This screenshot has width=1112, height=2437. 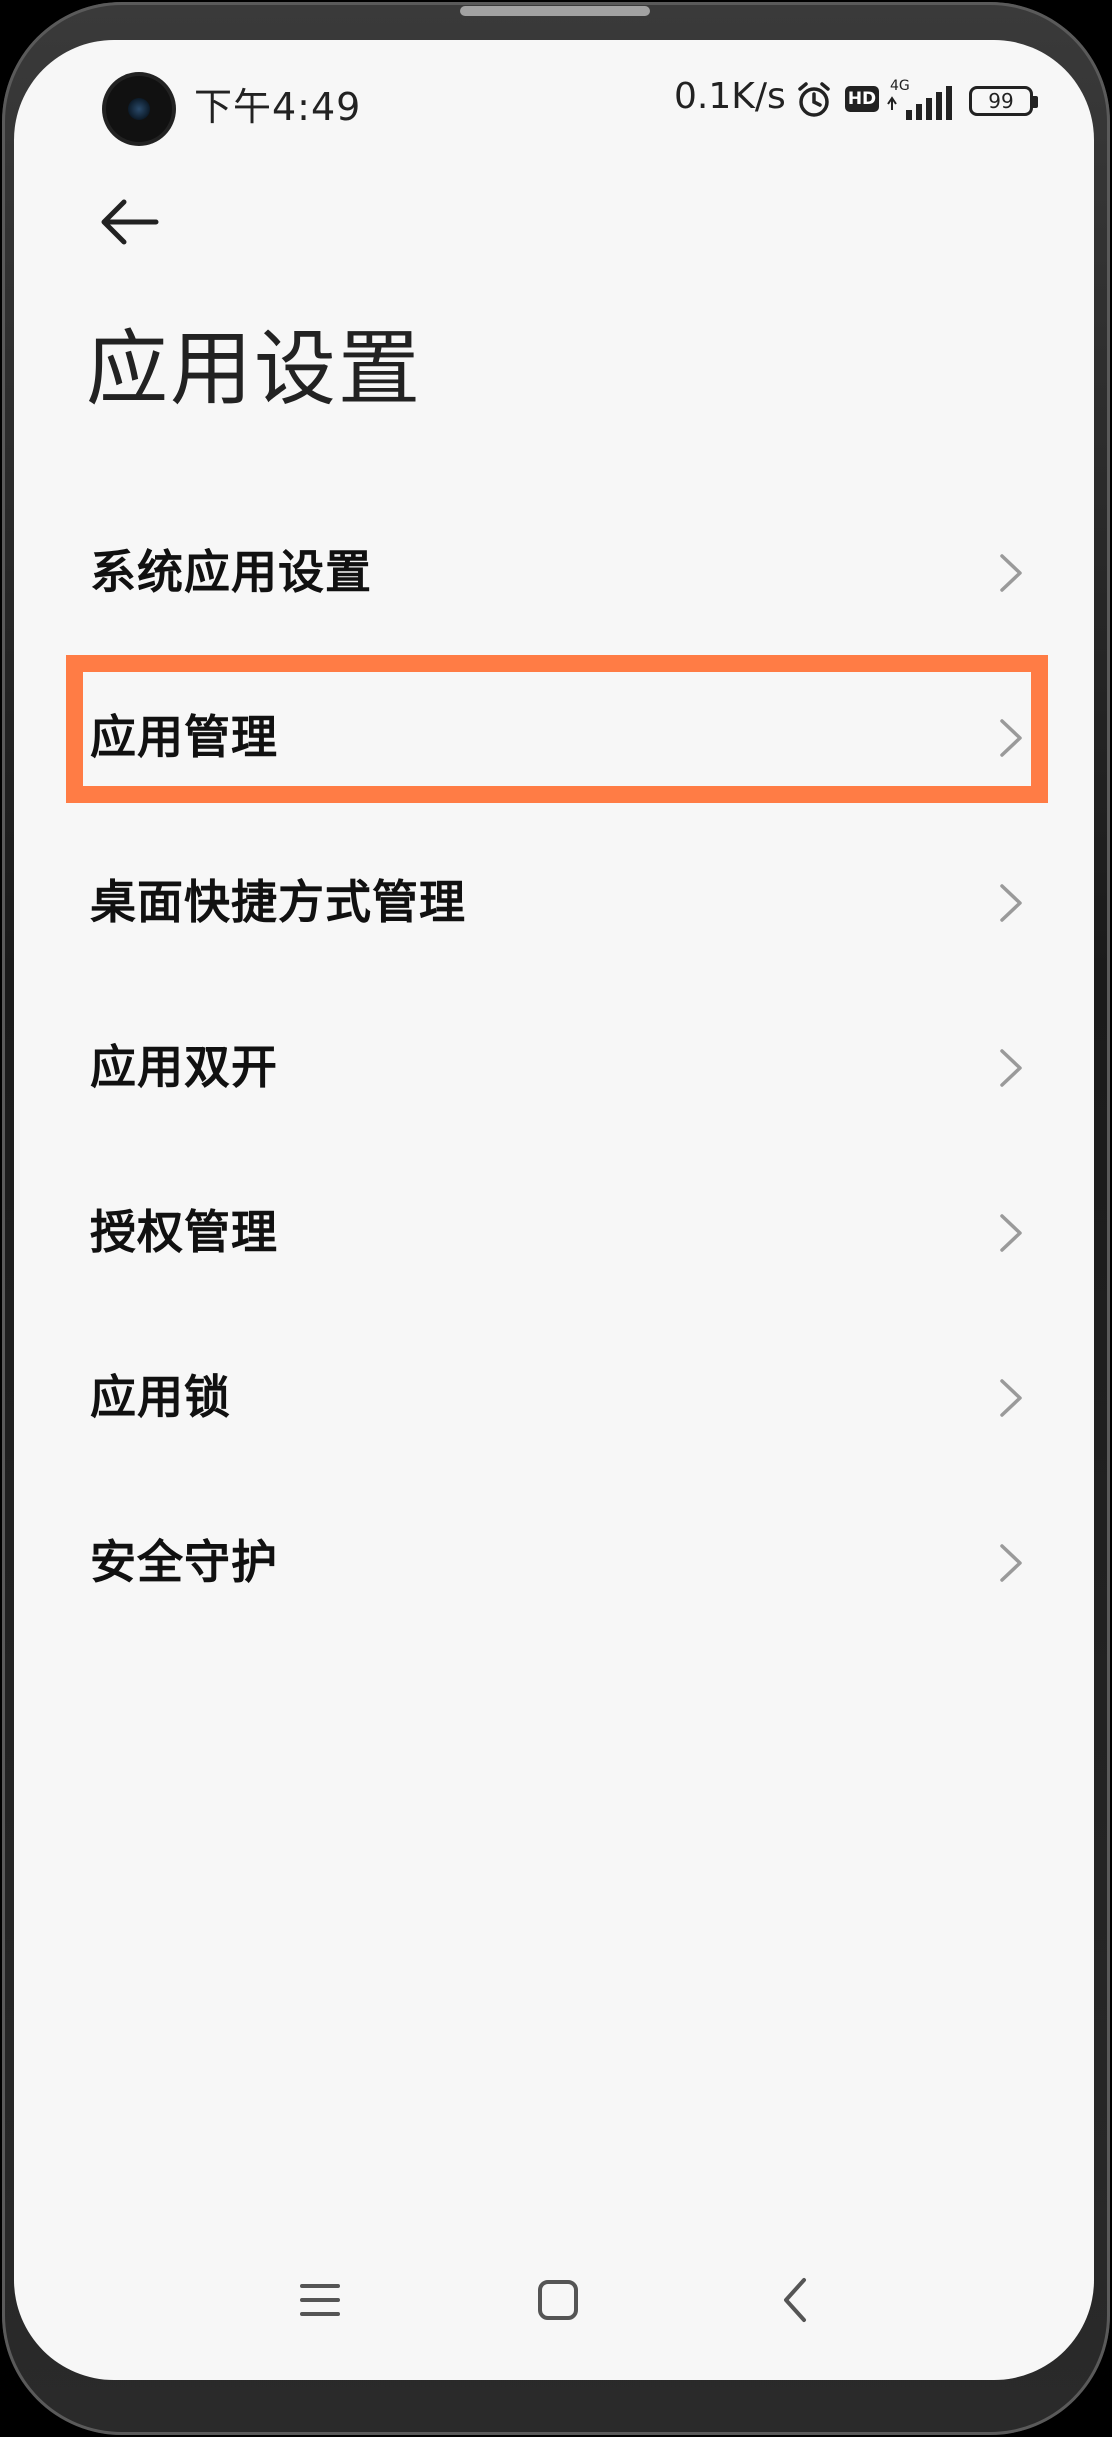 What do you see at coordinates (554, 902) in the screenshot?
I see `menu-item-desktop-shortcut-management: 桌面快捷方式管理` at bounding box center [554, 902].